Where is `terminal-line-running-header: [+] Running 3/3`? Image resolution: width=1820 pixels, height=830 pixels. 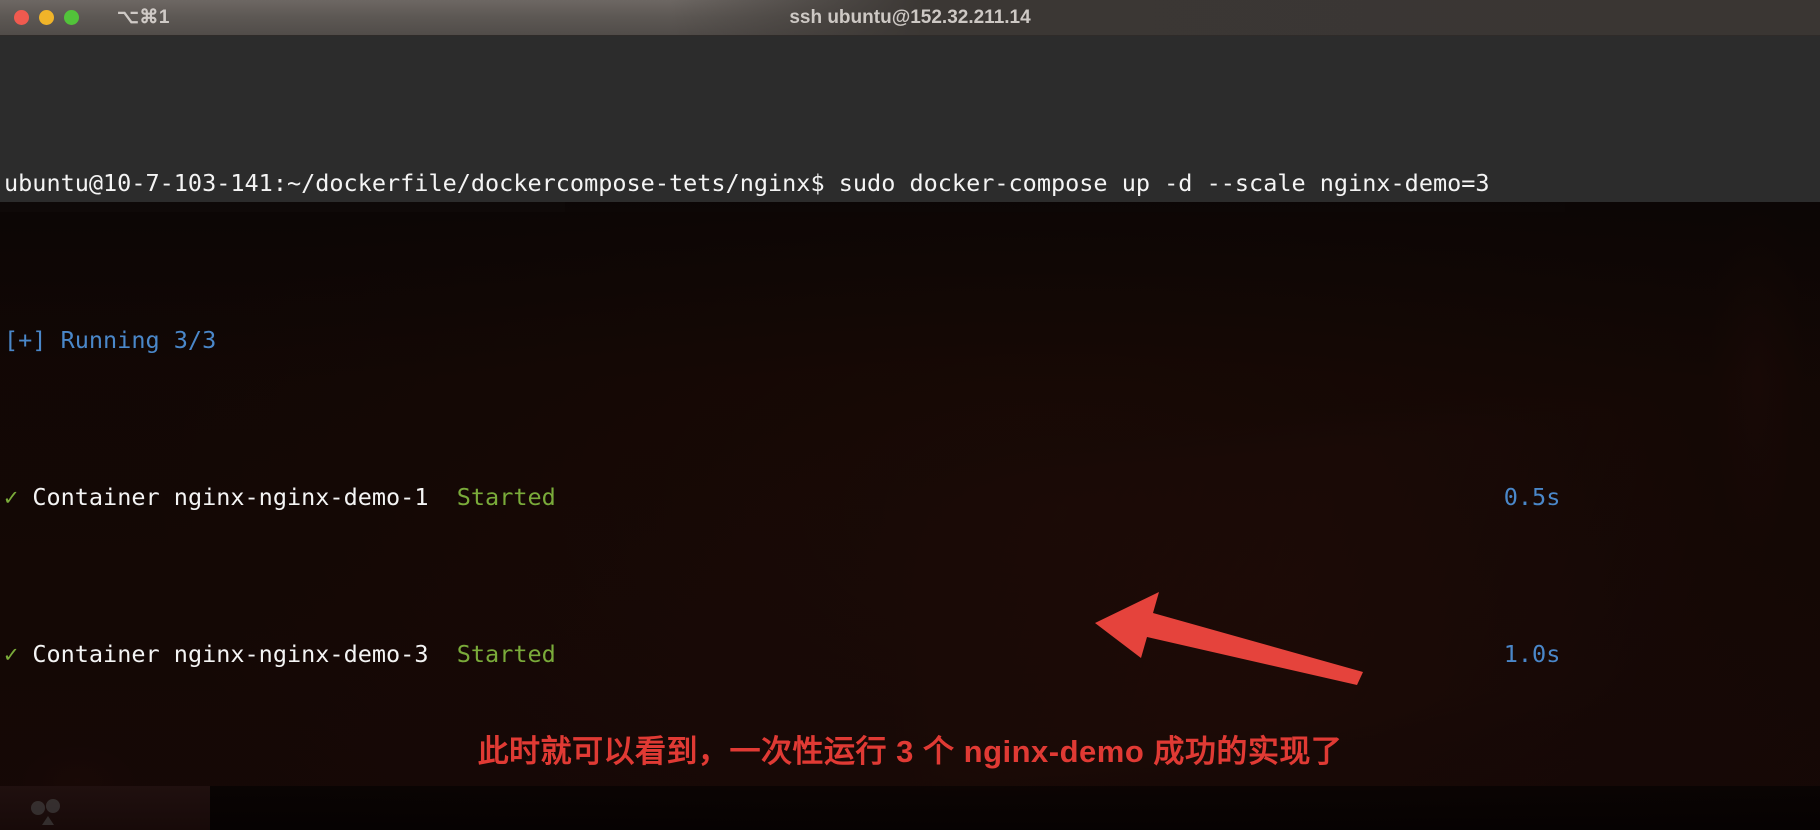 terminal-line-running-header: [+] Running 3/3 is located at coordinates (912, 340).